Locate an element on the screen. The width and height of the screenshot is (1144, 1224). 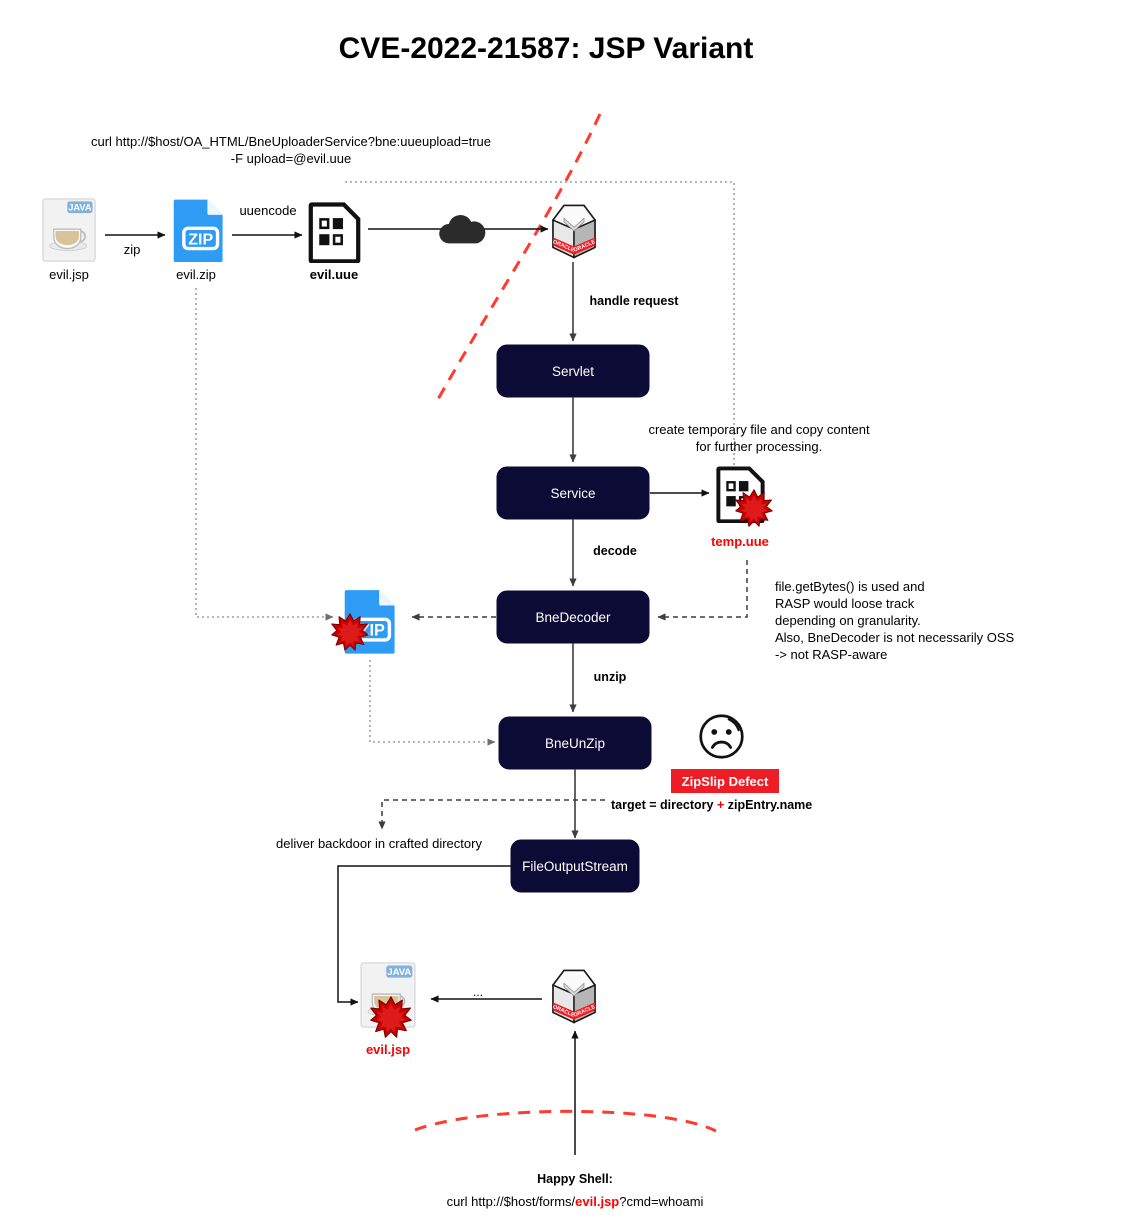
node-bnedecoder-label: BneDecoder is located at coordinates (573, 617).